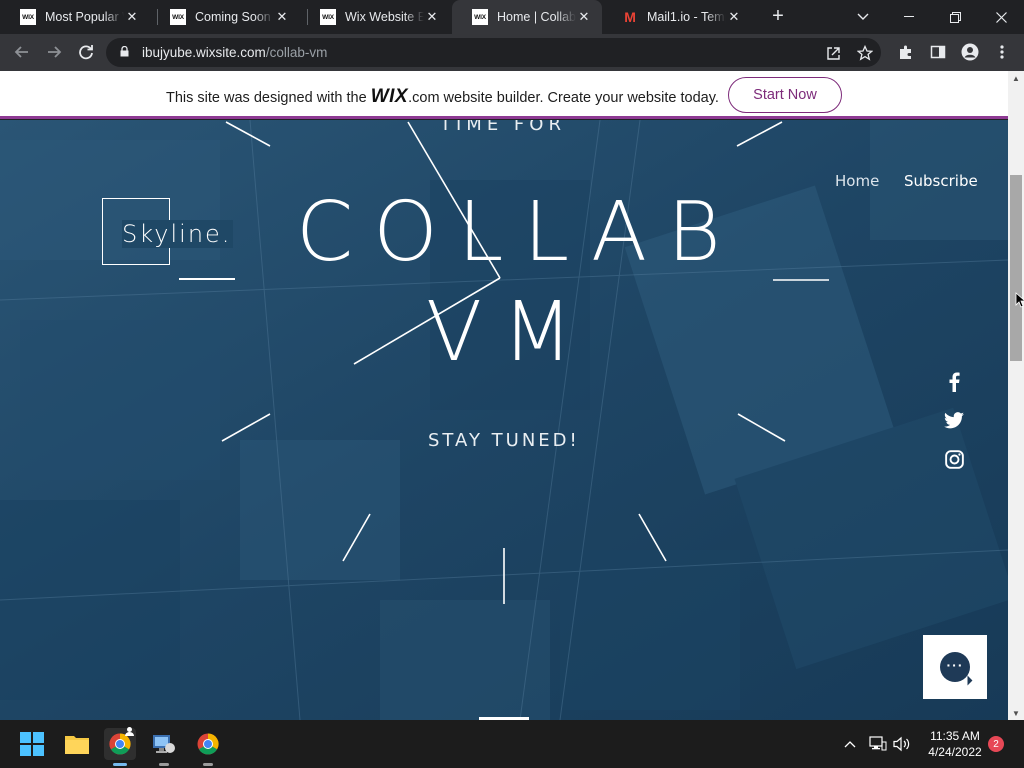 The image size is (1024, 768). Describe the element at coordinates (955, 752) in the screenshot. I see `clock-date: 4/24/2022` at that location.